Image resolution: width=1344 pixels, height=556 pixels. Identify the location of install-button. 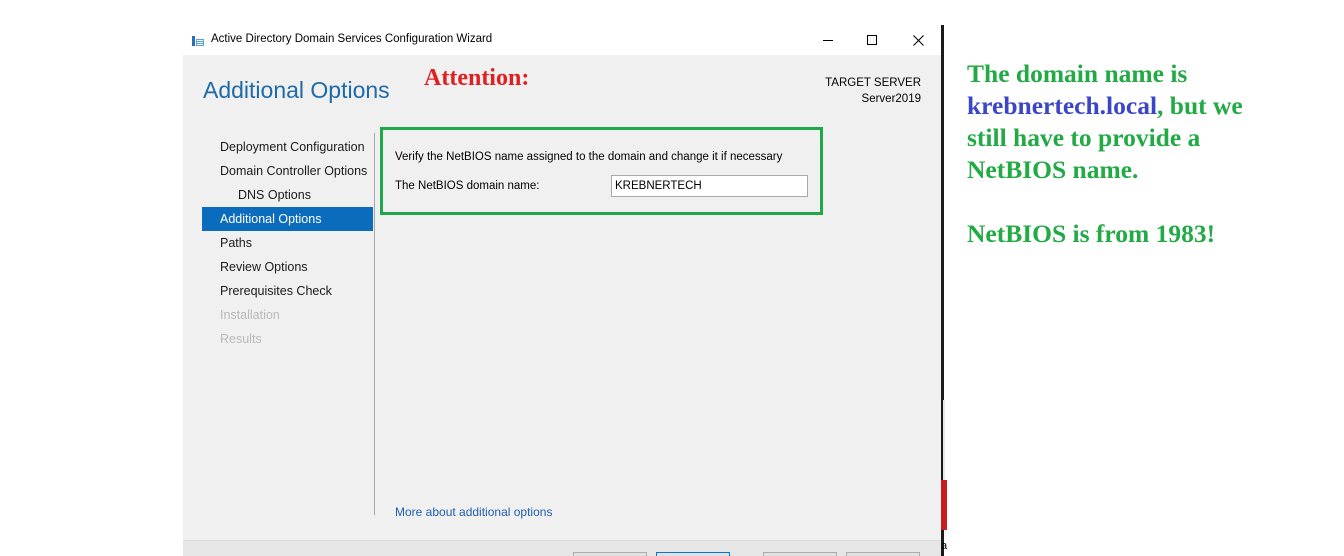
(800, 554).